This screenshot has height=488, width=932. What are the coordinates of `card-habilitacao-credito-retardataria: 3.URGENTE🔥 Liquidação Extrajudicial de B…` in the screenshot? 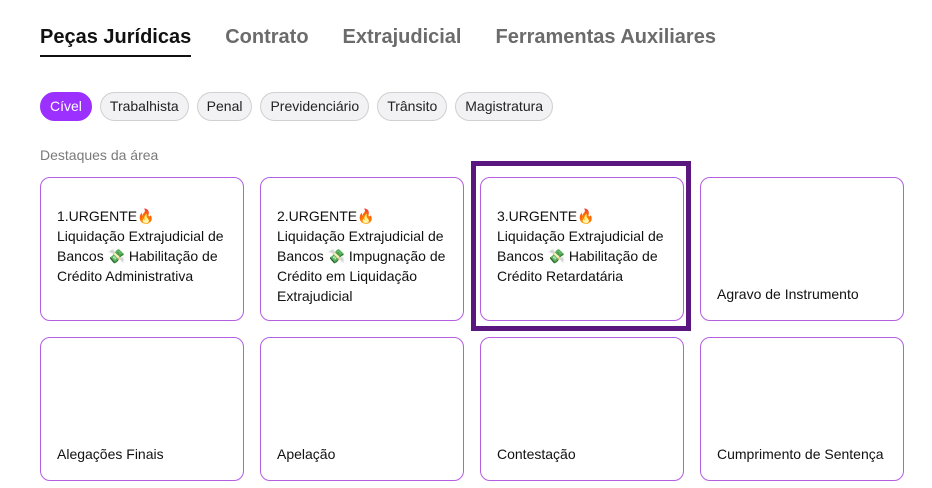 It's located at (582, 249).